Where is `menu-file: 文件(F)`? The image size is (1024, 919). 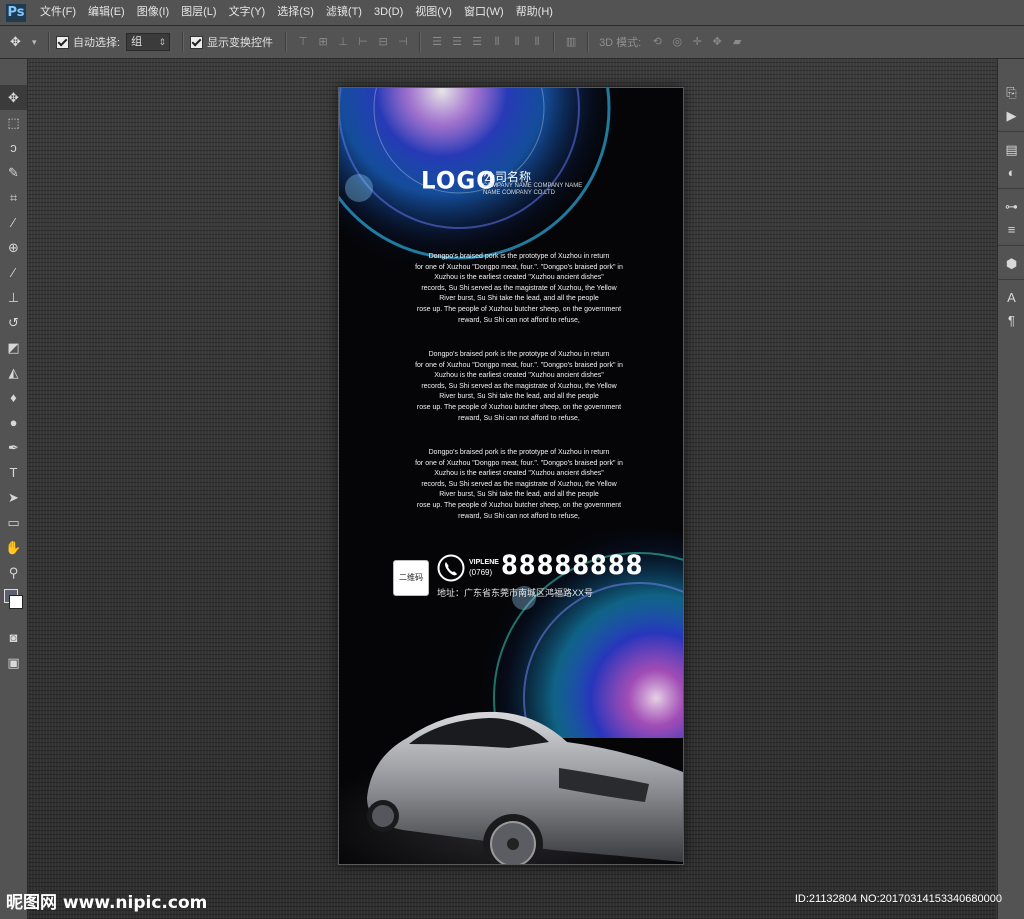 menu-file: 文件(F) is located at coordinates (58, 12).